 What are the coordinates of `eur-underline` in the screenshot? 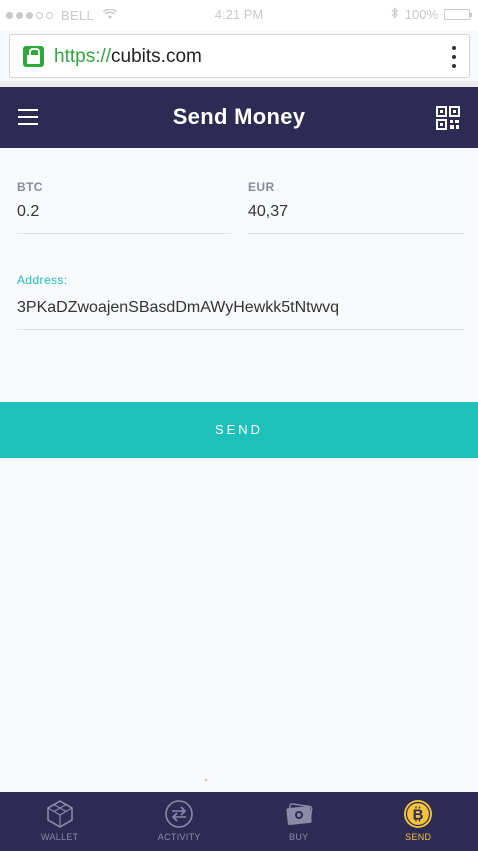 It's located at (356, 233).